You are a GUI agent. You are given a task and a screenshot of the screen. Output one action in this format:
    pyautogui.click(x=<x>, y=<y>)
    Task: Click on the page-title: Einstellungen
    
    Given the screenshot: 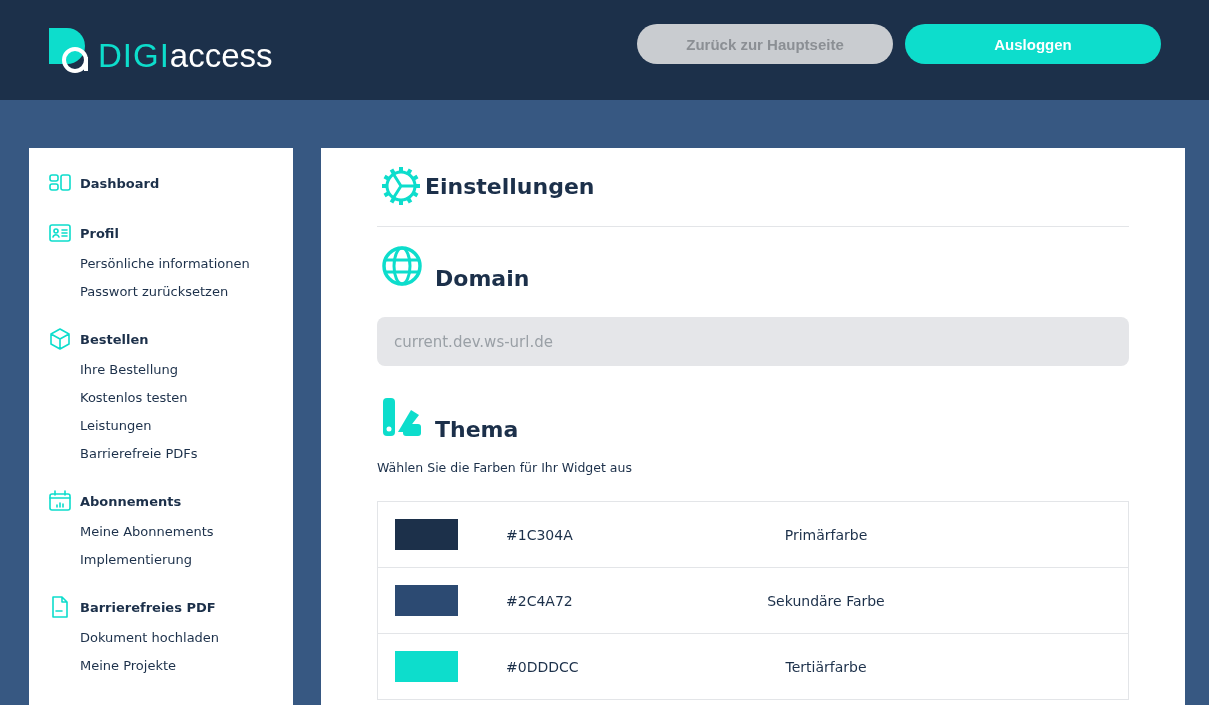 What is the action you would take?
    pyautogui.click(x=510, y=186)
    